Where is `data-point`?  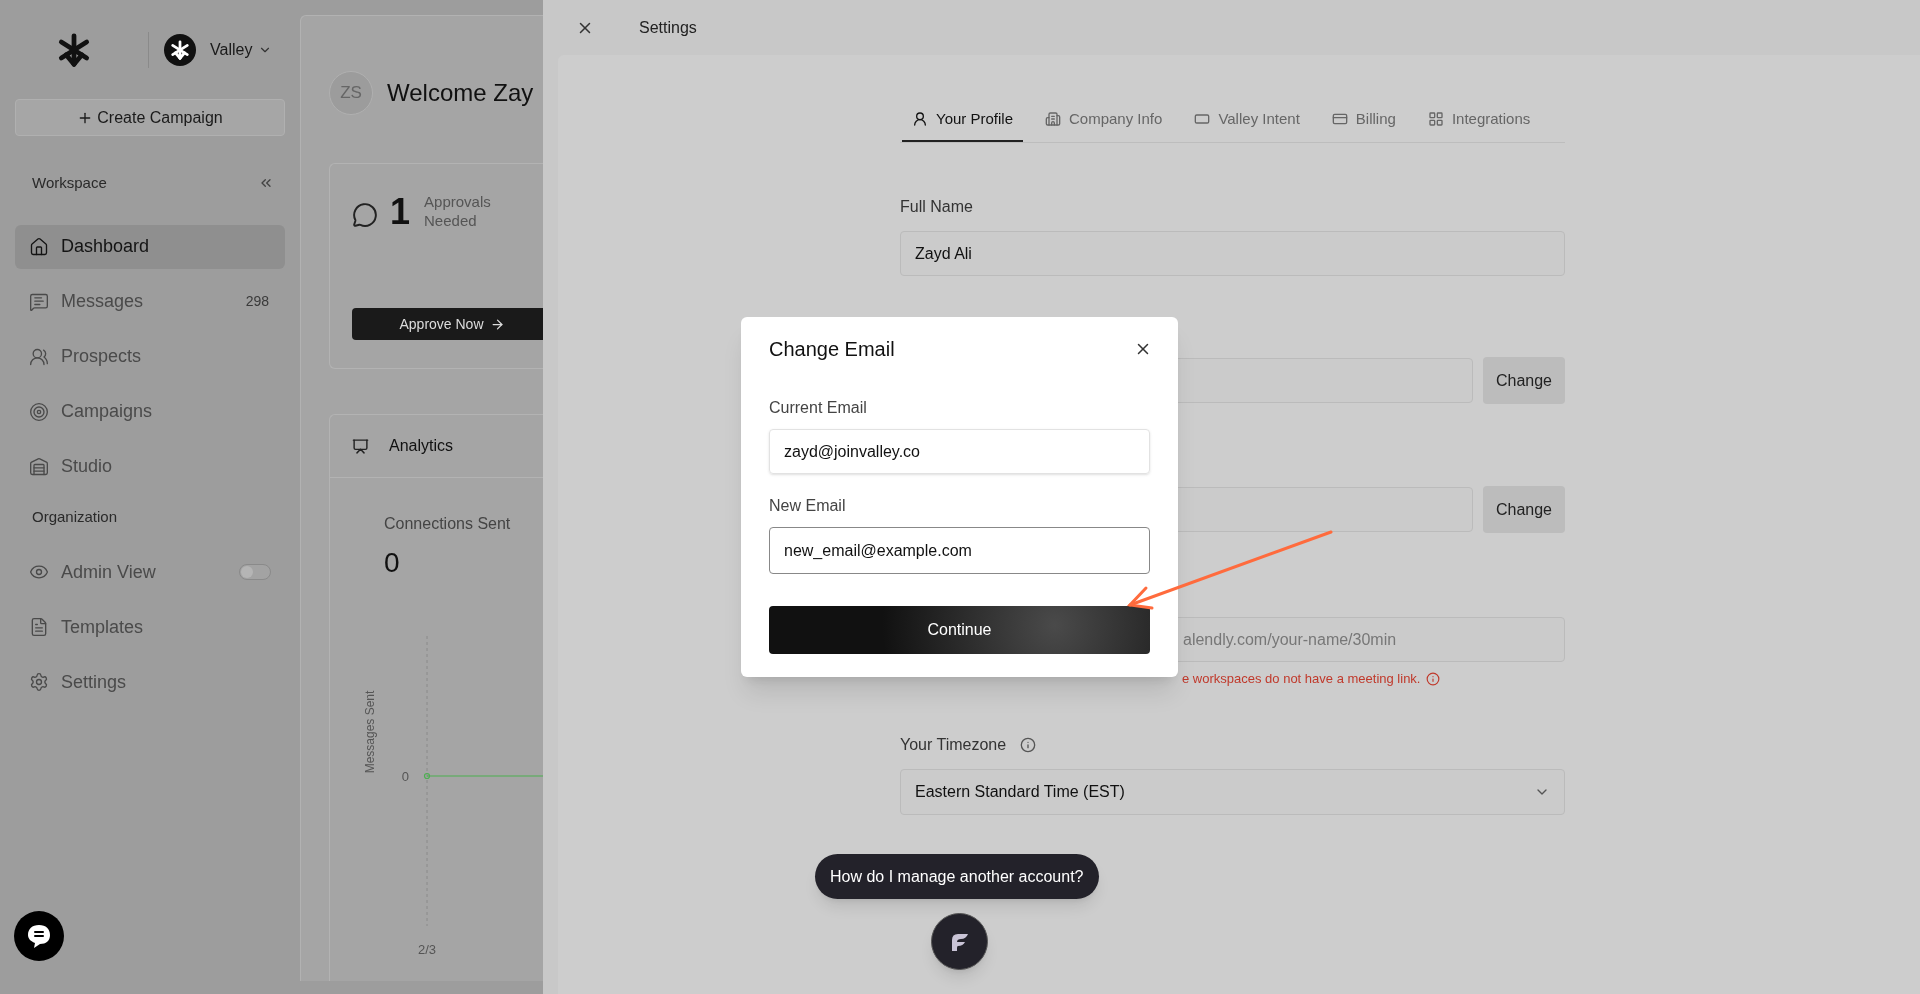
data-point is located at coordinates (427, 776).